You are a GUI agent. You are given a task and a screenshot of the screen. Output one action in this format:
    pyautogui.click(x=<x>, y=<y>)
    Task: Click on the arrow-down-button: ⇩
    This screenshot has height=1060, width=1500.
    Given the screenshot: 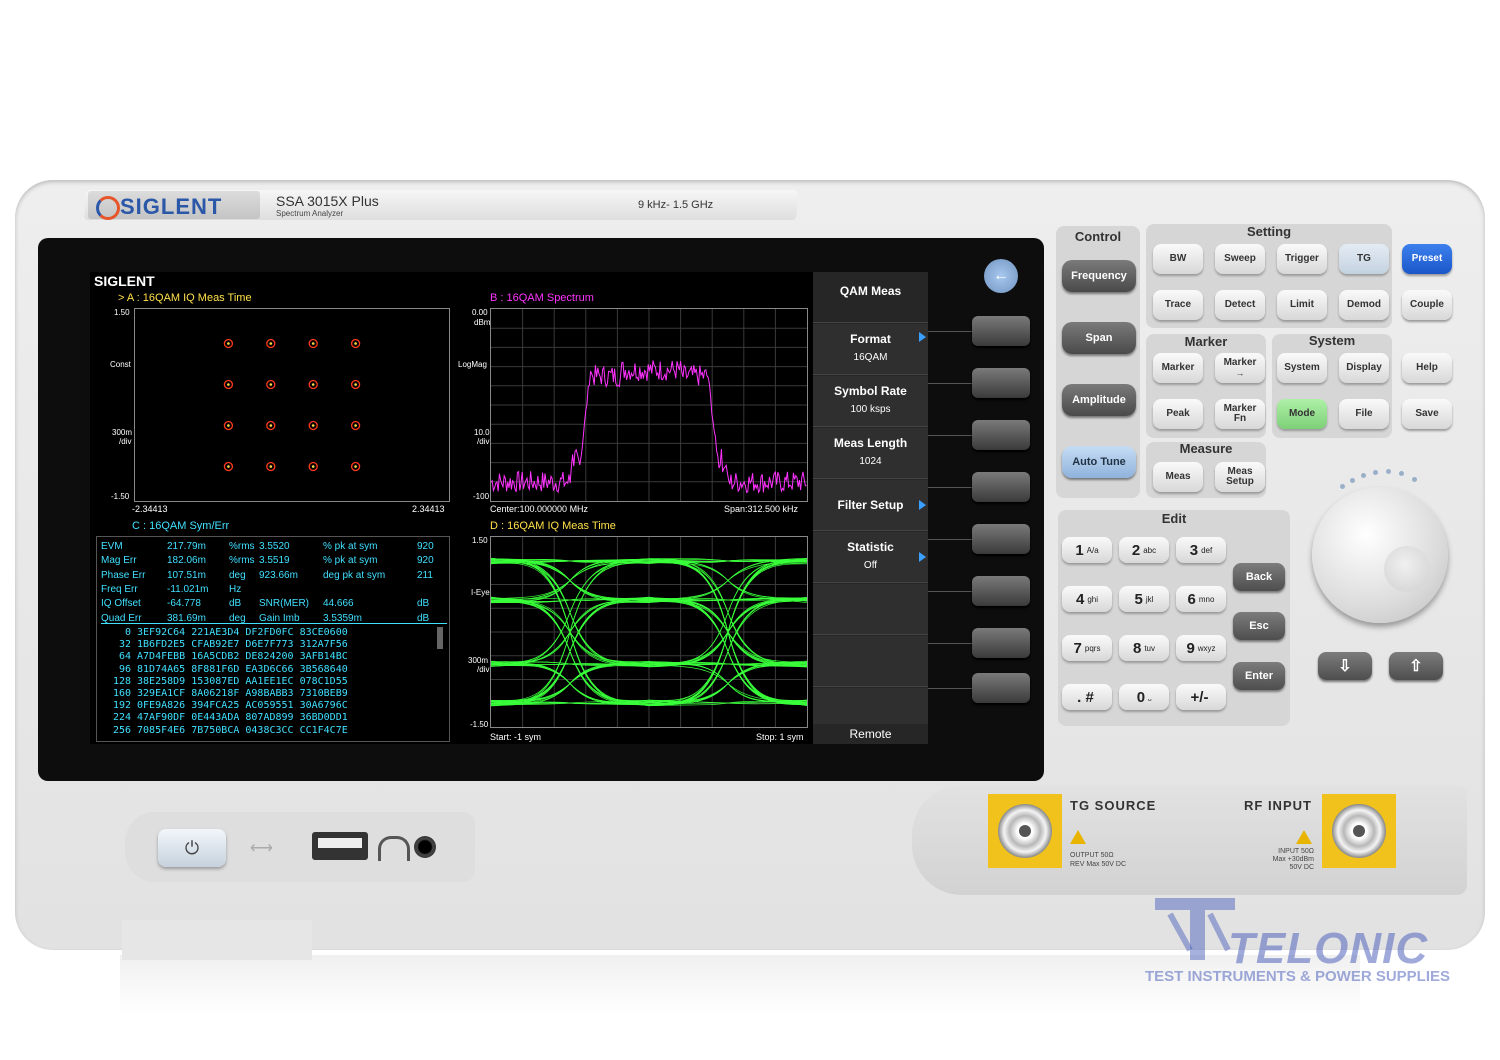 What is the action you would take?
    pyautogui.click(x=1345, y=666)
    